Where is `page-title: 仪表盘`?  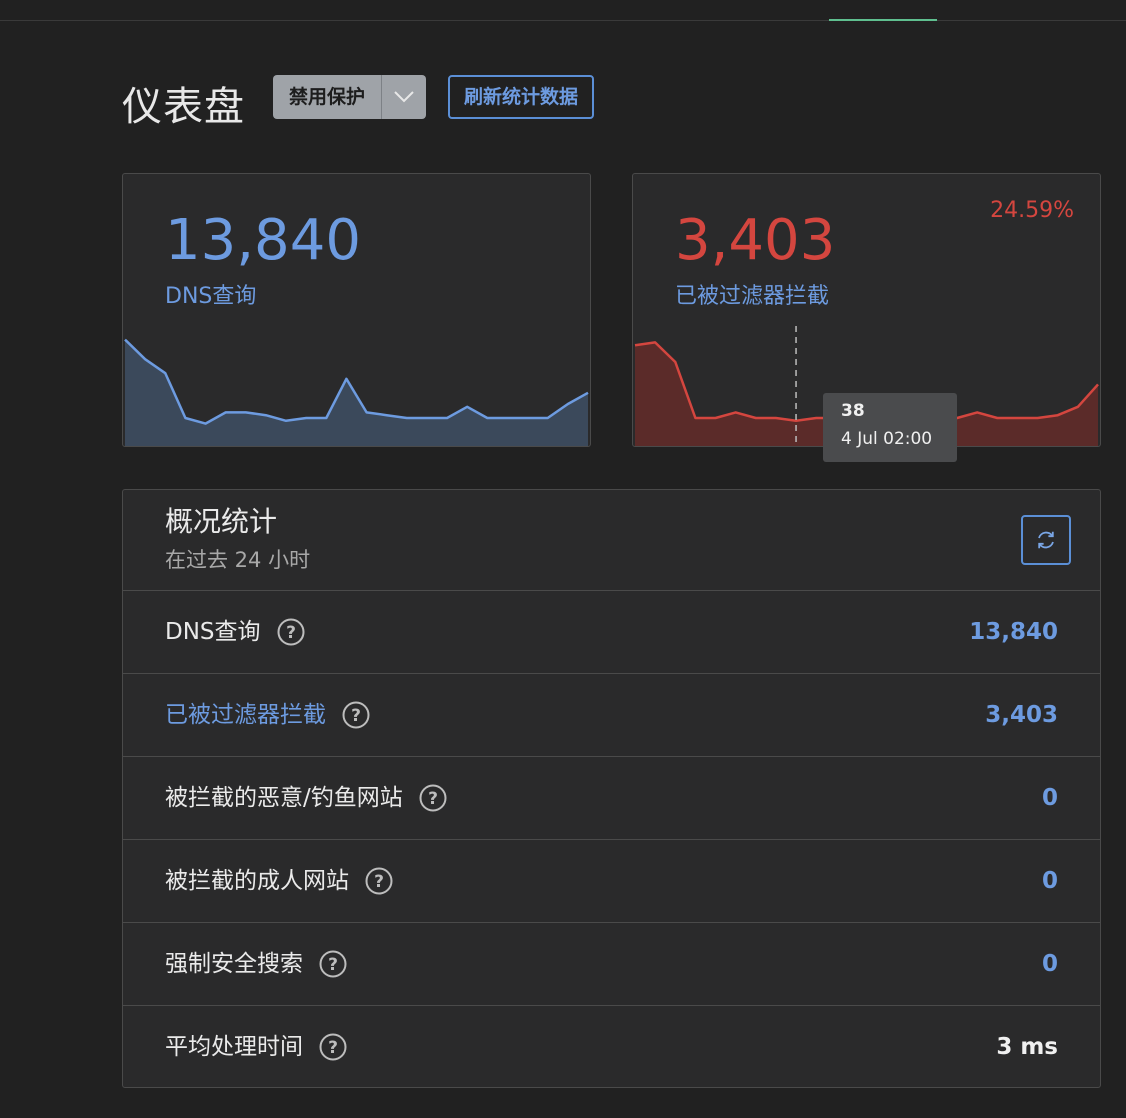 page-title: 仪表盘 is located at coordinates (183, 107).